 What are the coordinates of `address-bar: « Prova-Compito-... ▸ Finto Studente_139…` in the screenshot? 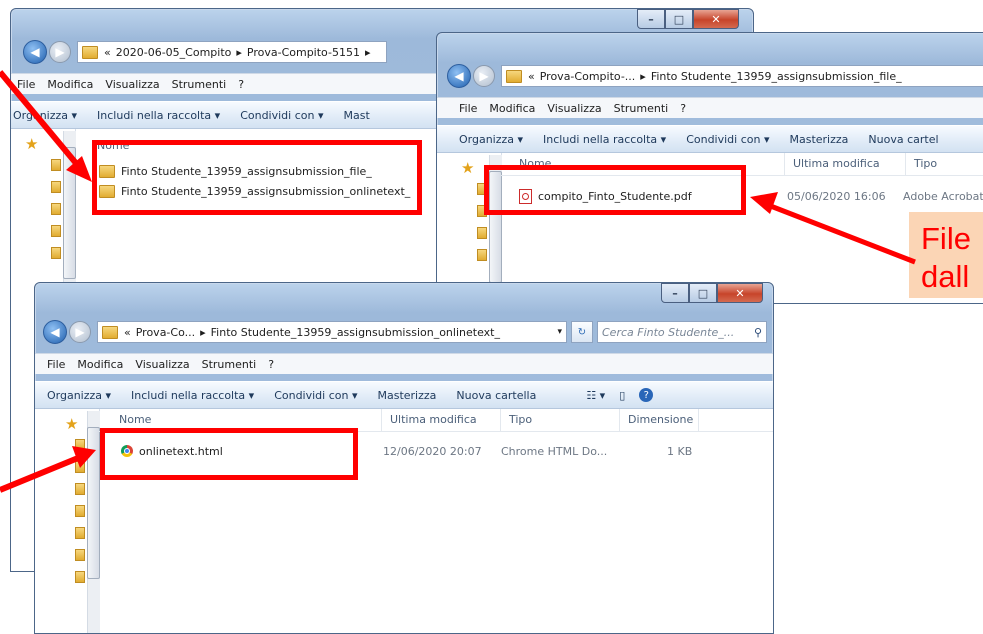 It's located at (742, 76).